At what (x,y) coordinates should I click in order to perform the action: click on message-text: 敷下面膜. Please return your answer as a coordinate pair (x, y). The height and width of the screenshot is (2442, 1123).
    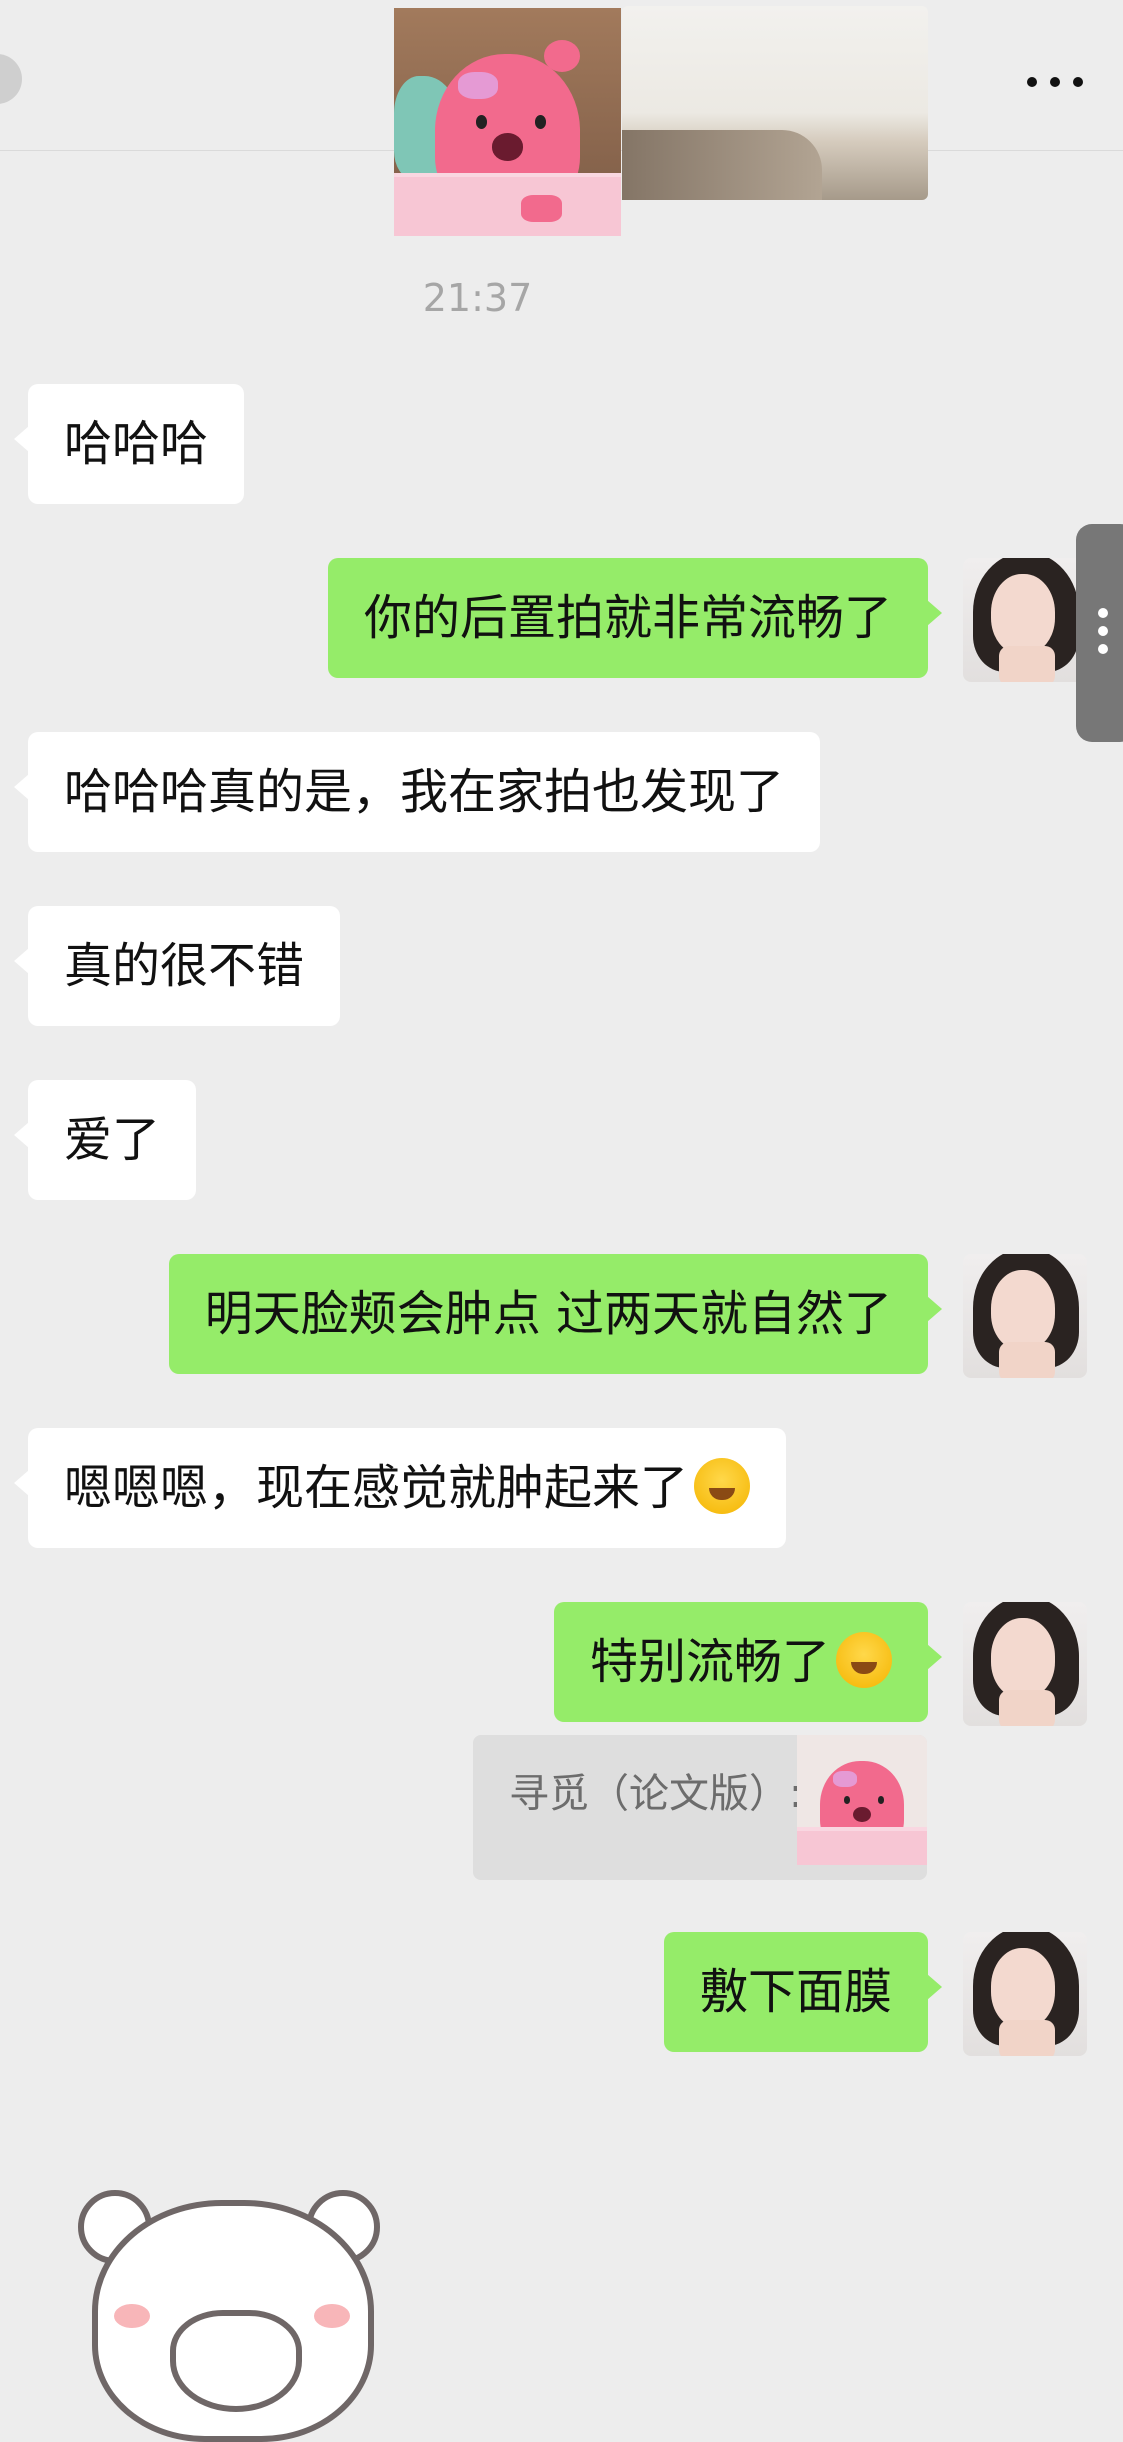
    Looking at the image, I should click on (795, 1992).